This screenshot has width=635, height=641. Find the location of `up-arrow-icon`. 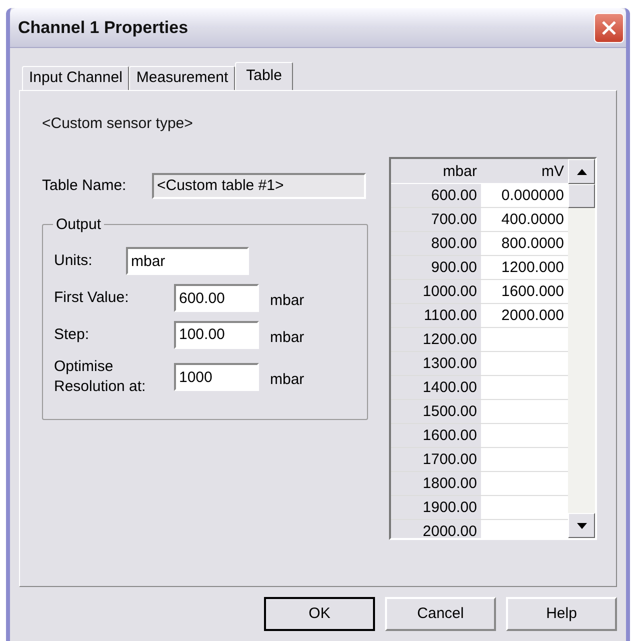

up-arrow-icon is located at coordinates (581, 171).